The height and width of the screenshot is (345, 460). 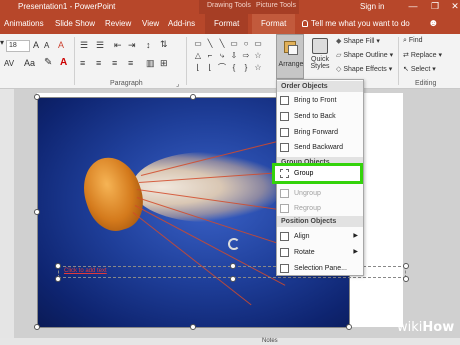 What do you see at coordinates (222, 55) in the screenshot?
I see `shape-icon: ⤷` at bounding box center [222, 55].